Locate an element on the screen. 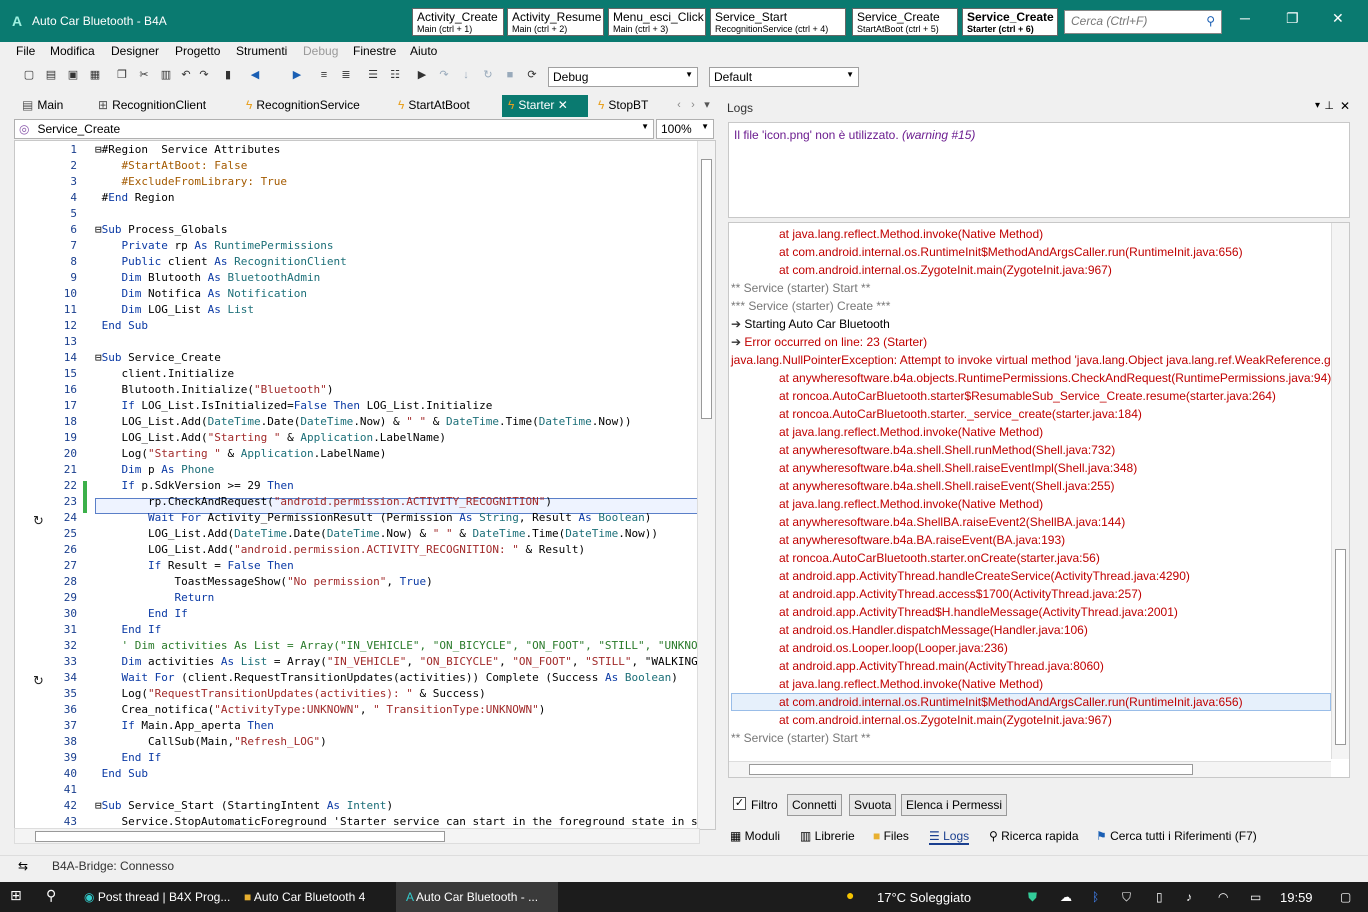  menu-aiuto: Aiuto is located at coordinates (423, 51).